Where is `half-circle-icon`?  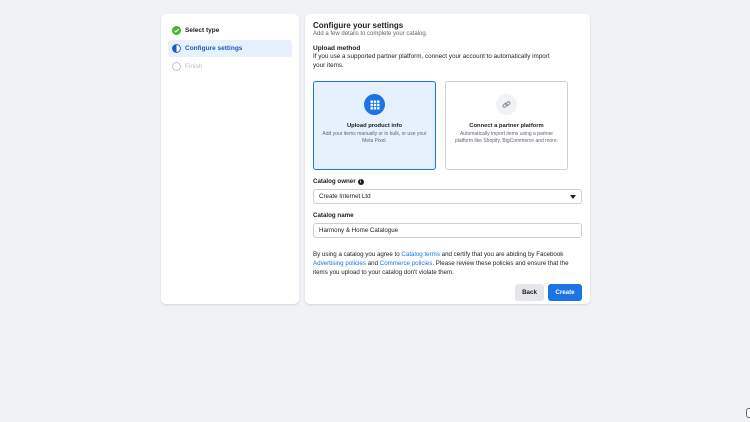 half-circle-icon is located at coordinates (176, 48).